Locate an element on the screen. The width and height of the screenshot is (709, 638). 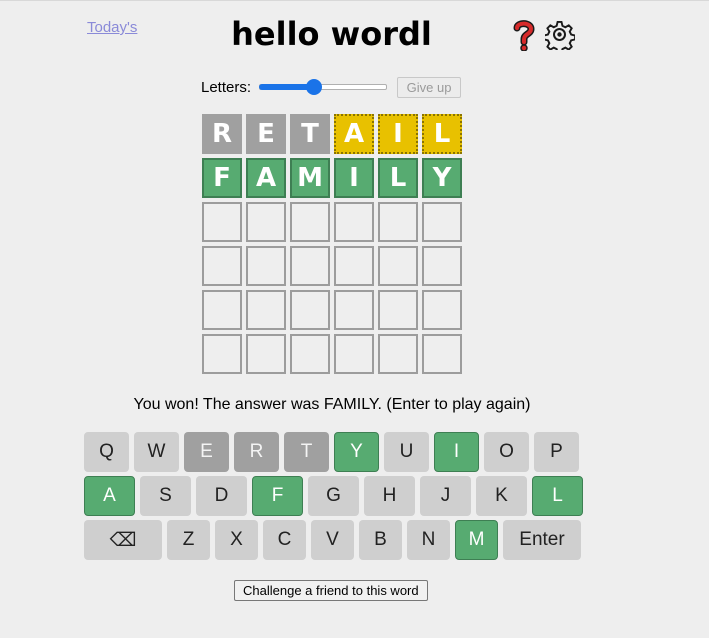
slider-thumb is located at coordinates (314, 87).